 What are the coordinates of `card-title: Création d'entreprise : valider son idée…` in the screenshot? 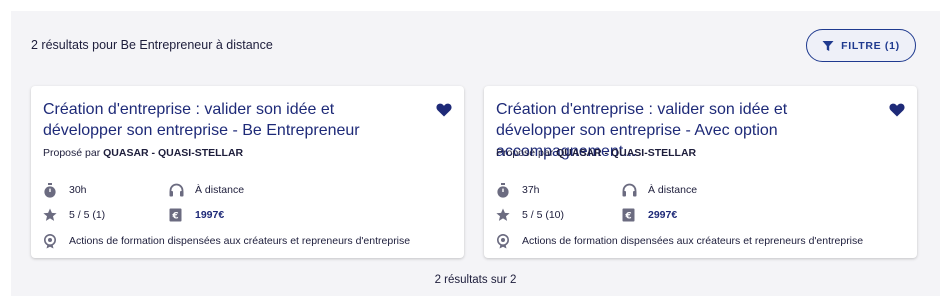 It's located at (228, 120).